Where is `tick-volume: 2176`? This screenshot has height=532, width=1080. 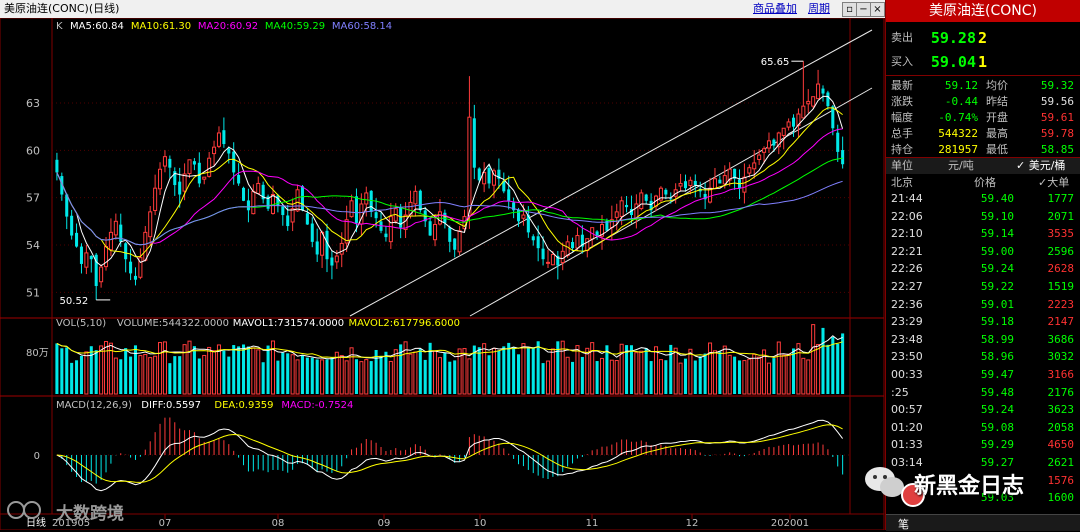 tick-volume: 2176 is located at coordinates (1061, 392).